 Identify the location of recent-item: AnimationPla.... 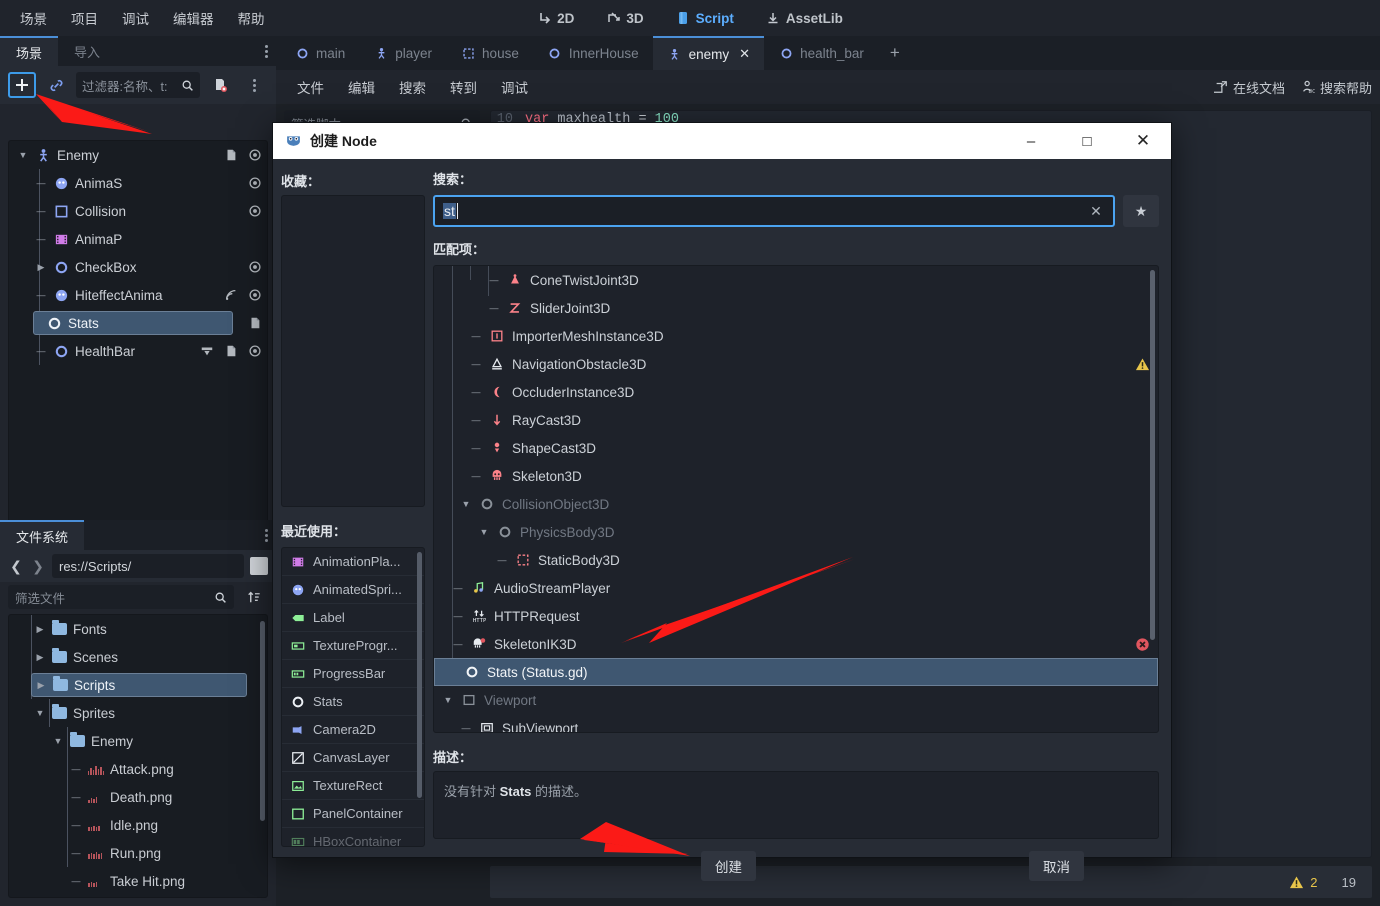
(353, 562).